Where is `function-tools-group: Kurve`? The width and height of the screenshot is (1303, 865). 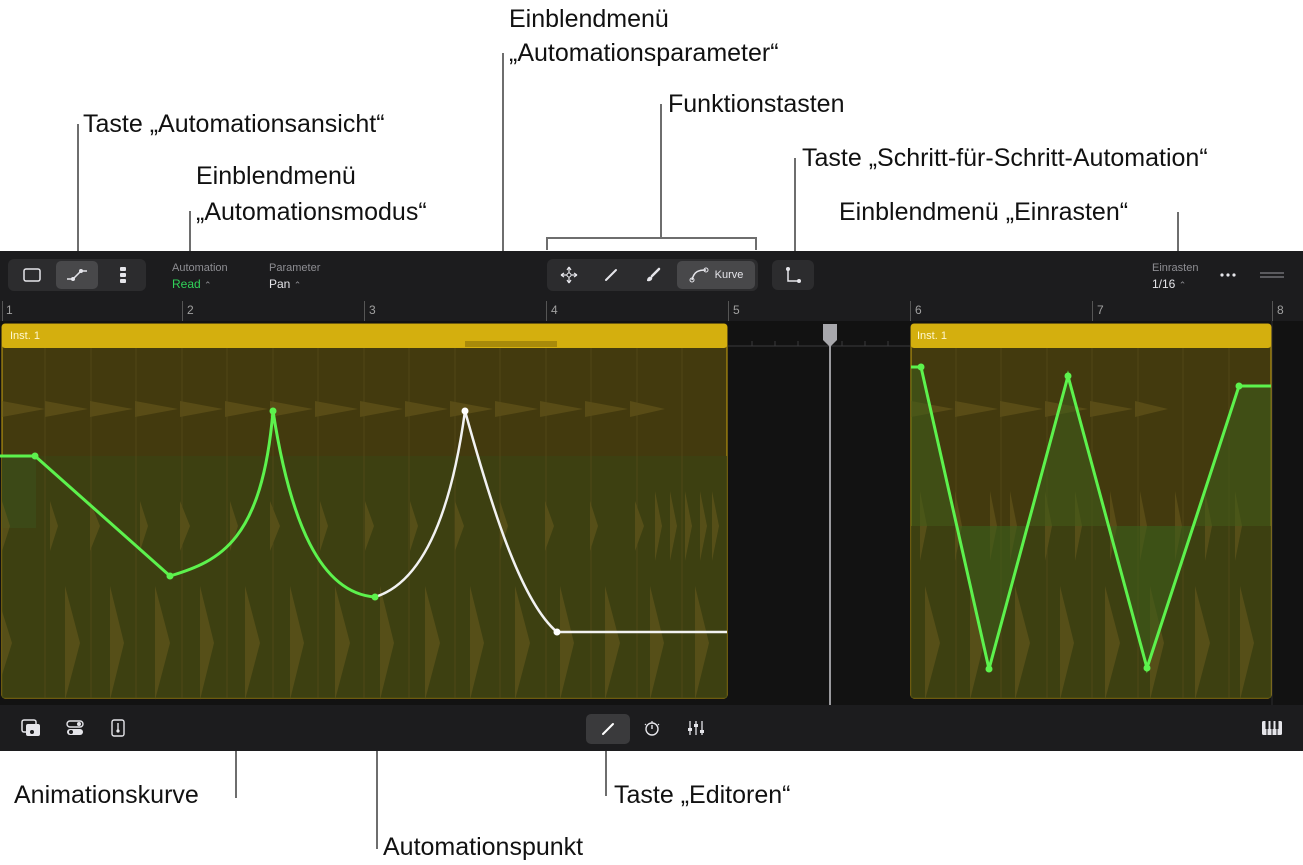
function-tools-group: Kurve is located at coordinates (652, 275).